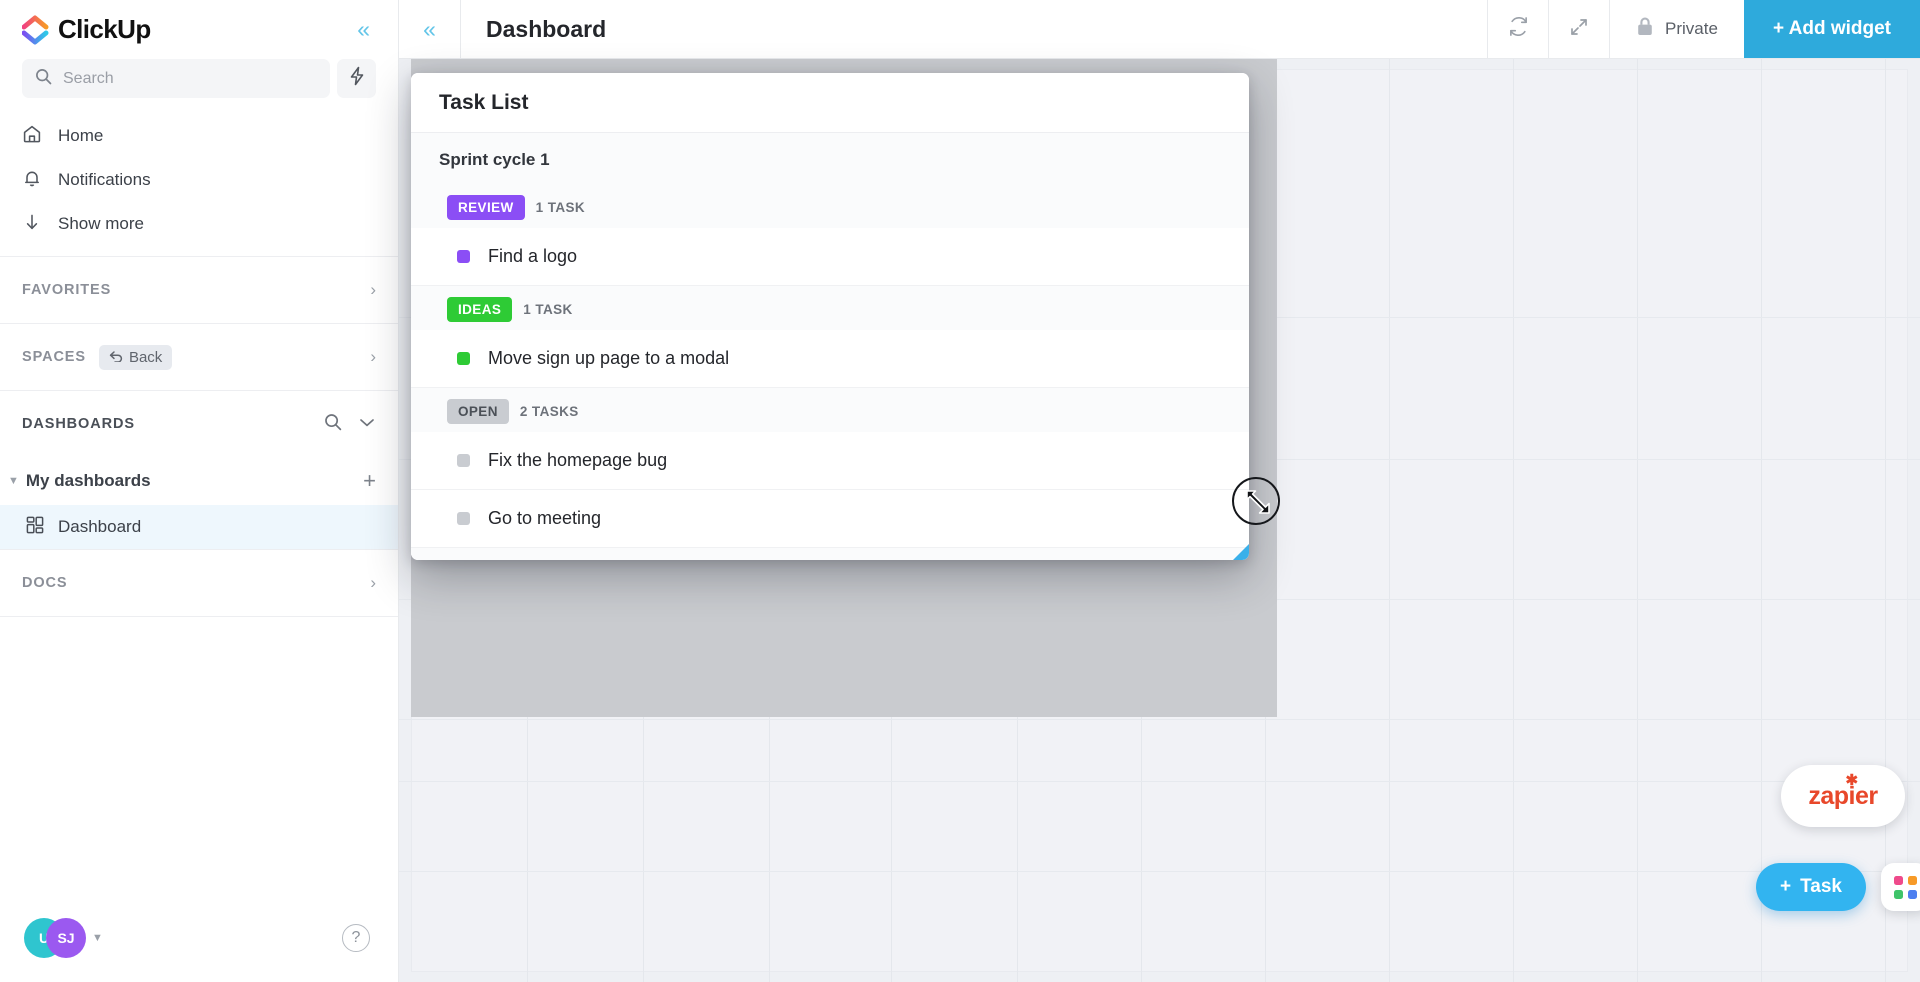 This screenshot has width=1920, height=982. I want to click on clickup-logo-icon, so click(35, 30).